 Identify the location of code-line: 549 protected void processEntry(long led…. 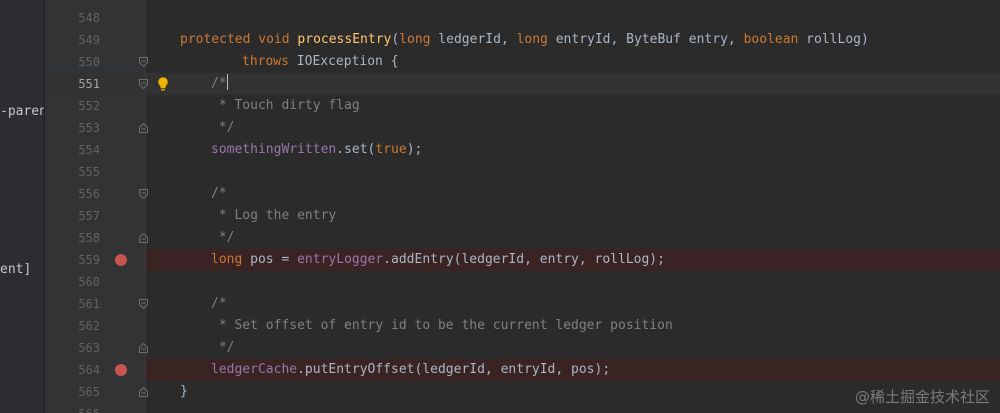
(500, 40).